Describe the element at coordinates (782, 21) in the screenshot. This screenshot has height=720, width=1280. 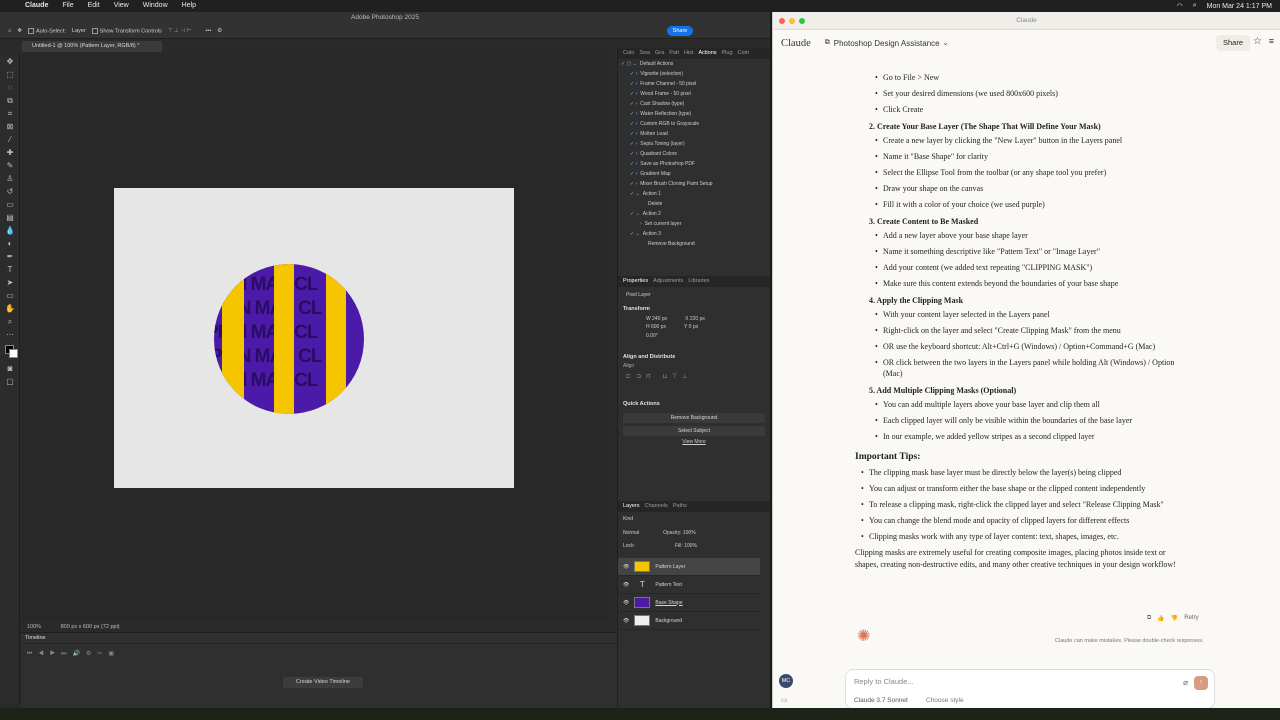
I see `close-button` at that location.